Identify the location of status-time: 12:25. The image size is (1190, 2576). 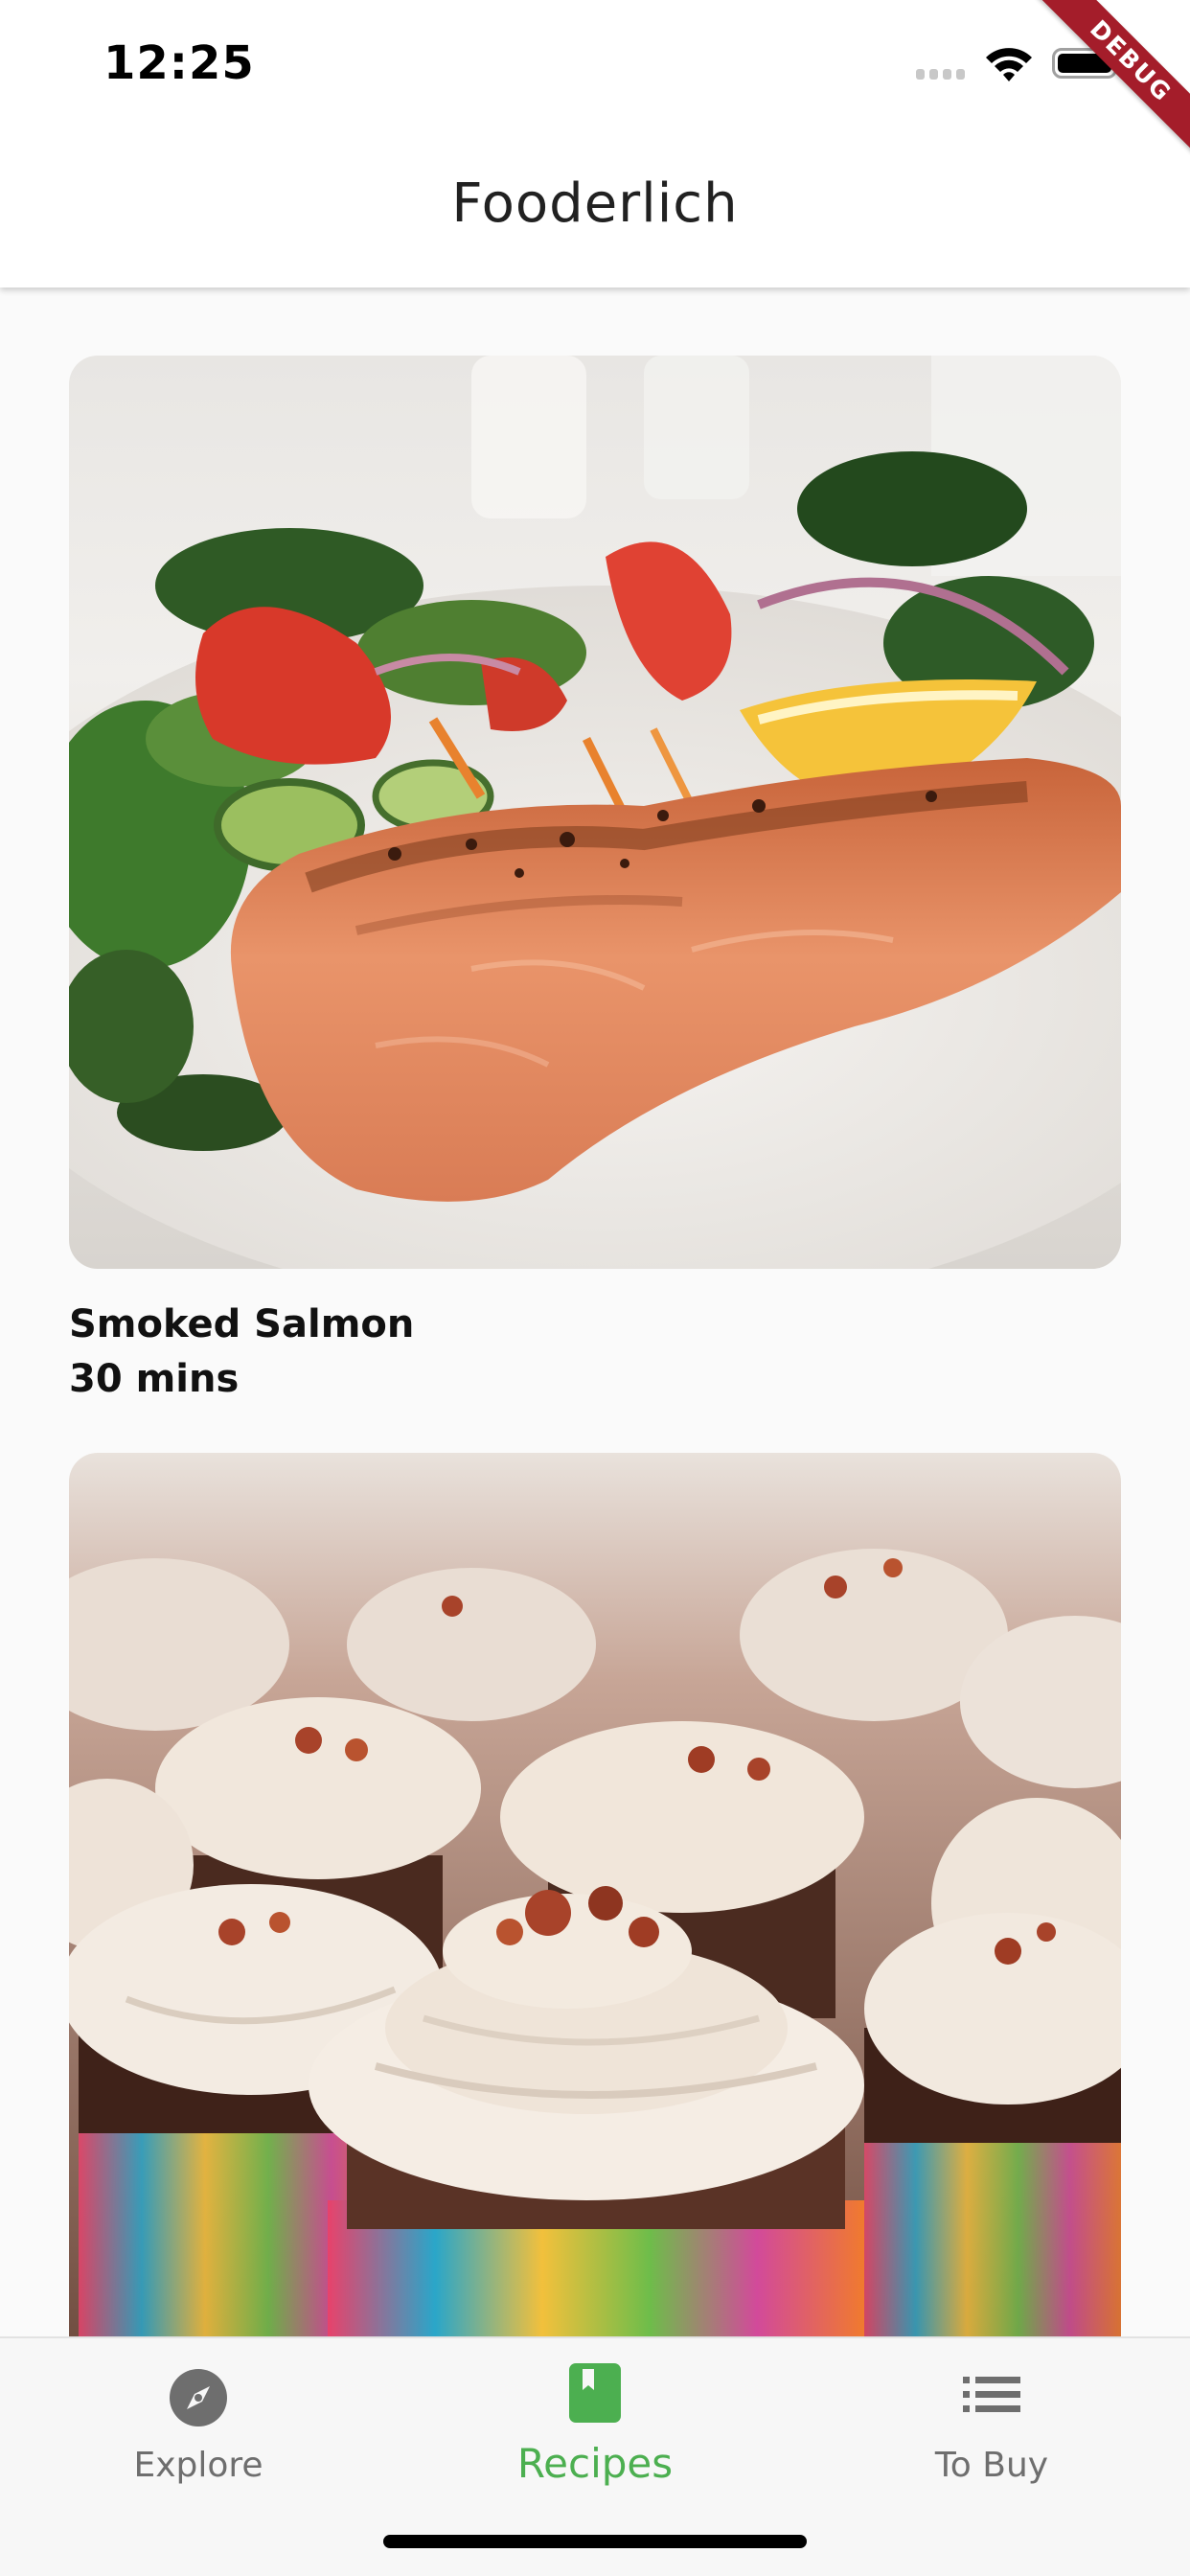
(179, 63).